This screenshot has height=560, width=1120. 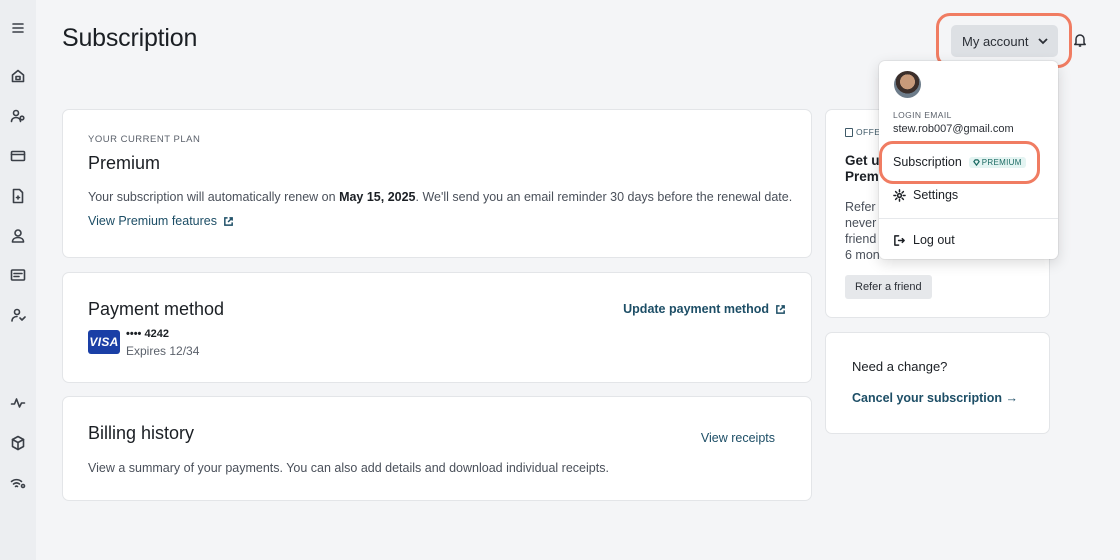 I want to click on id-card-icon, so click(x=18, y=275).